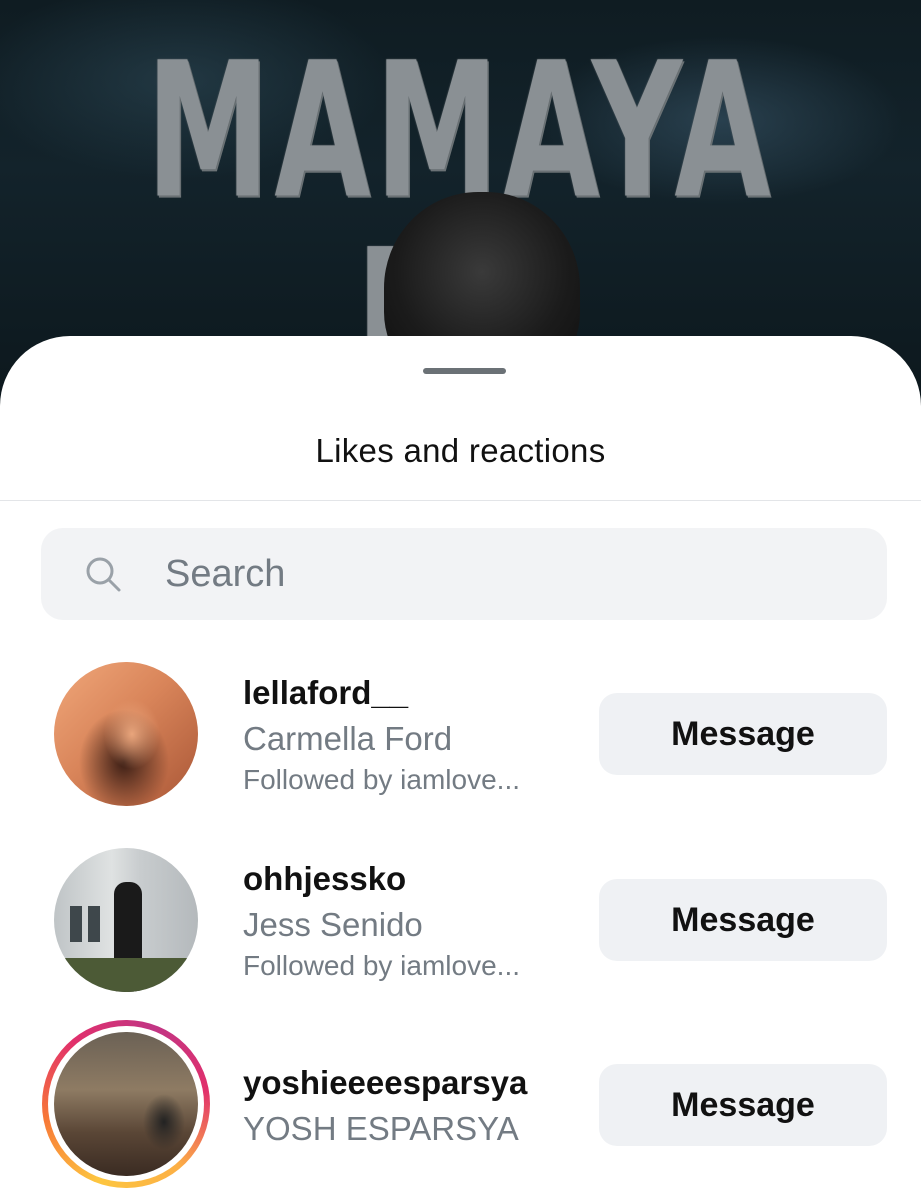 The image size is (921, 1200). What do you see at coordinates (325, 693) in the screenshot?
I see `username: lellaford__` at bounding box center [325, 693].